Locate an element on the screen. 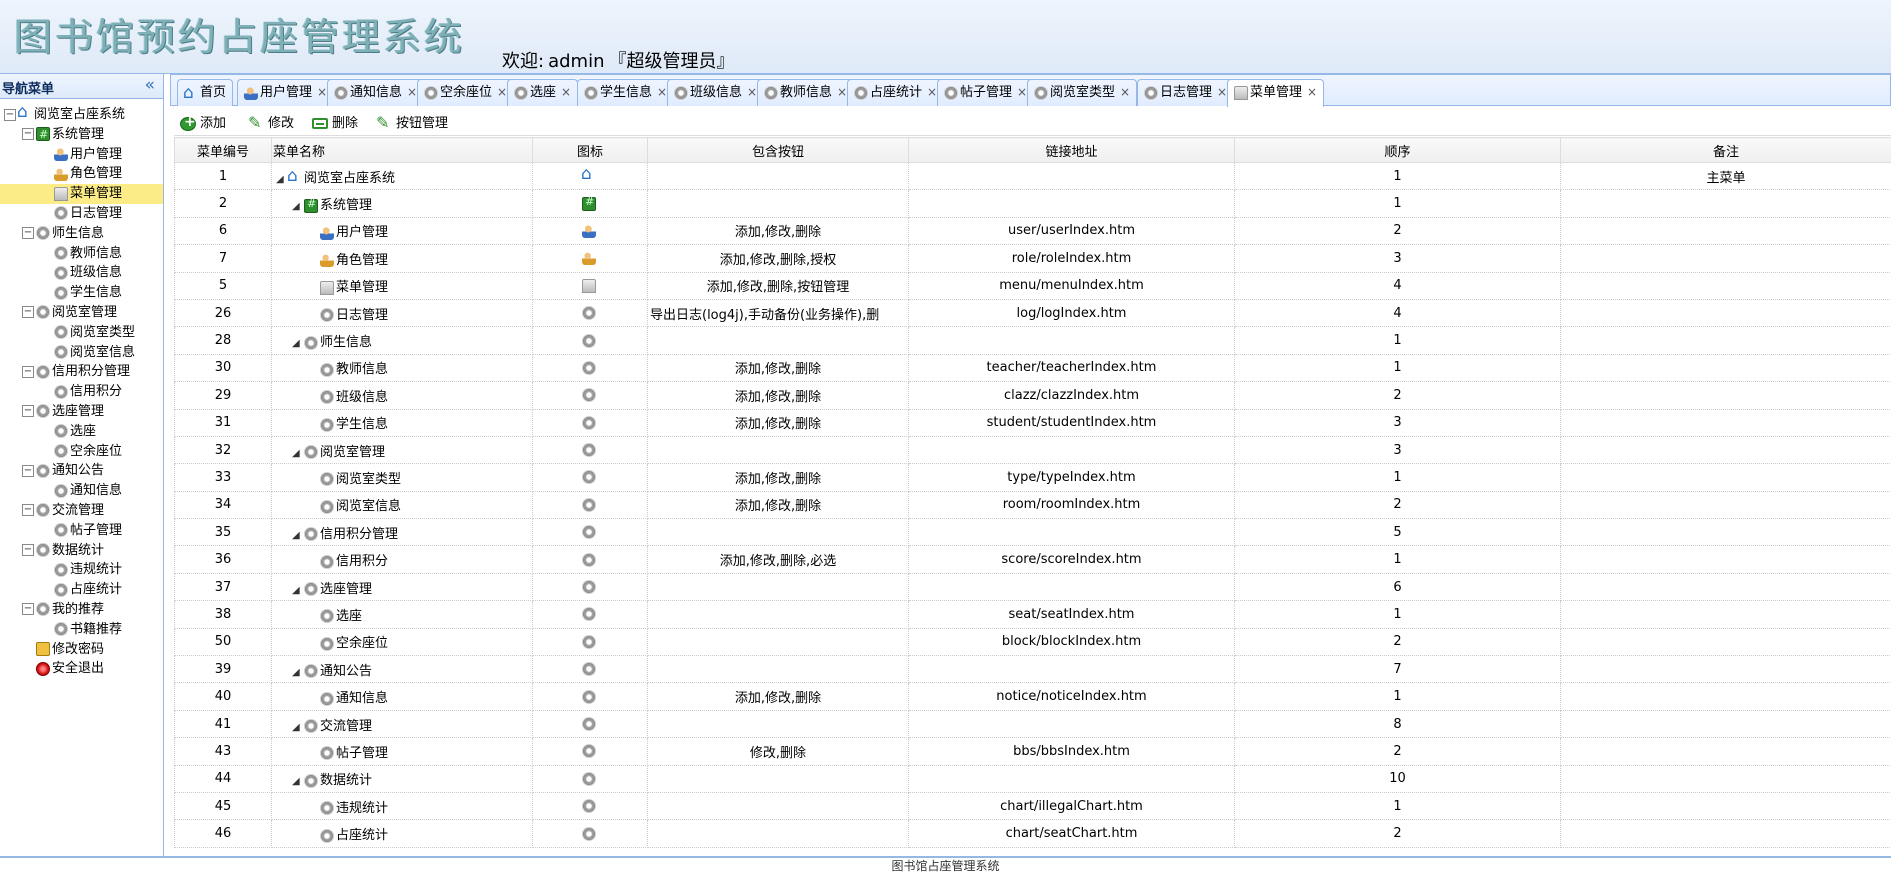  column-header: 包含按钮 is located at coordinates (778, 150).